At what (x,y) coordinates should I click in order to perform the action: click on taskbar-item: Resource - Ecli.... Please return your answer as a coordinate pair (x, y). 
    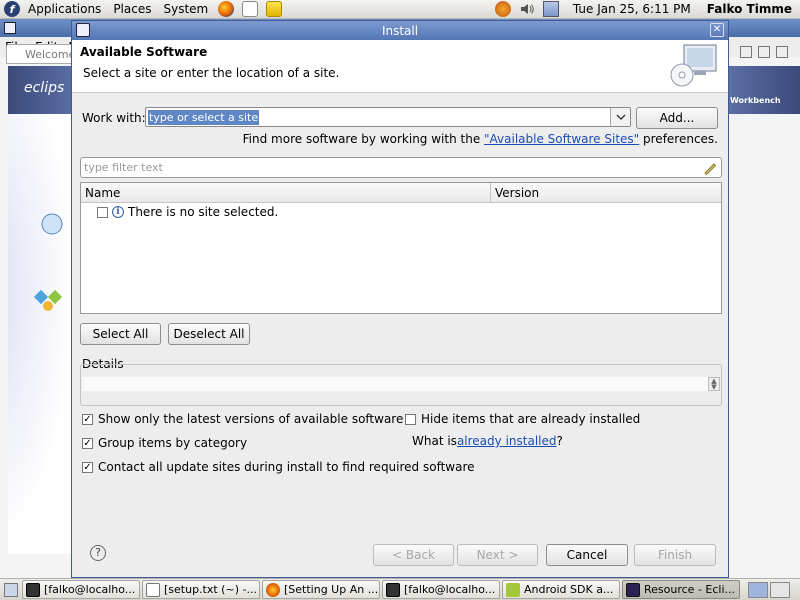
    Looking at the image, I should click on (681, 589).